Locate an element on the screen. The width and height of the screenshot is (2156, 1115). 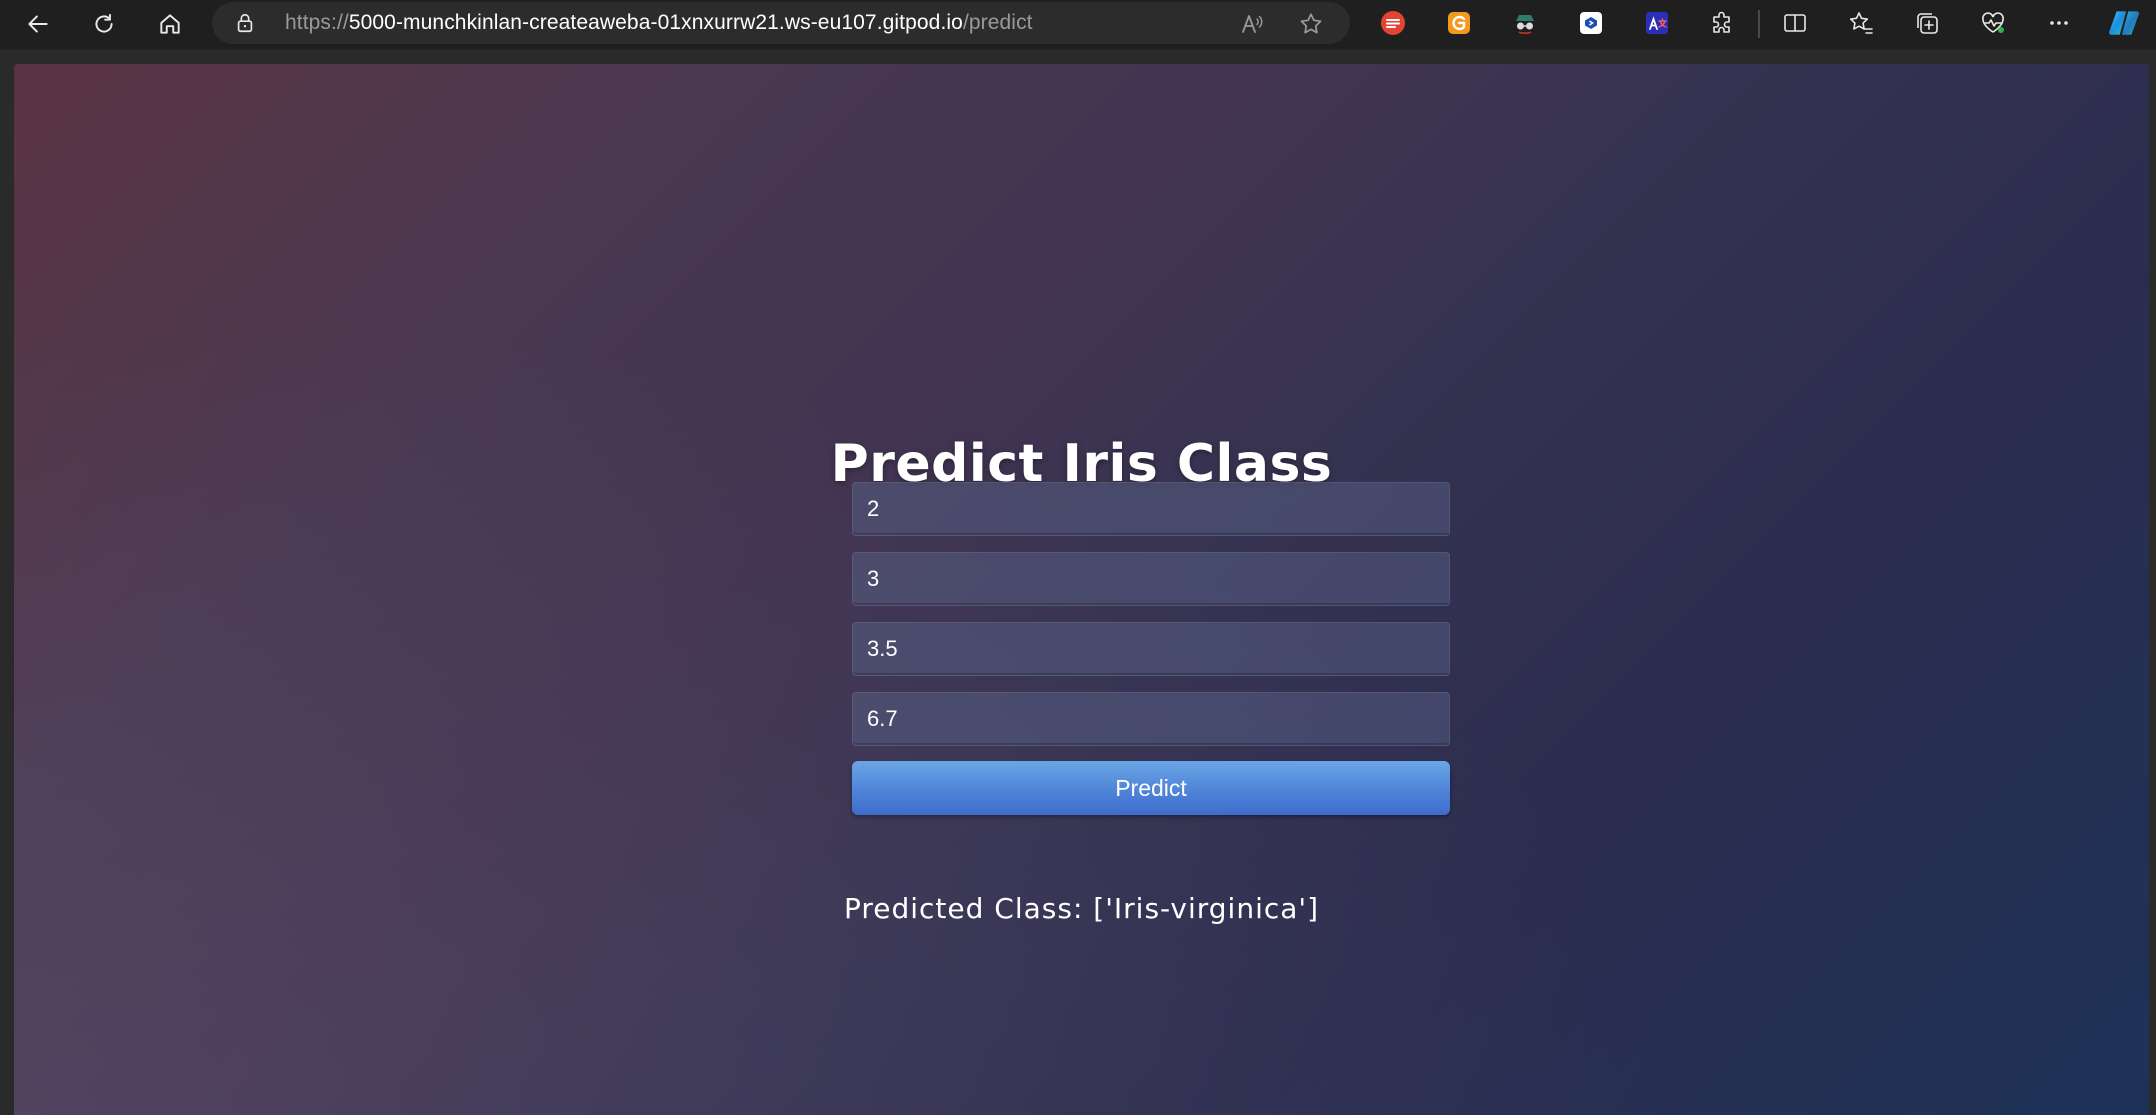
collections-button is located at coordinates (1927, 23).